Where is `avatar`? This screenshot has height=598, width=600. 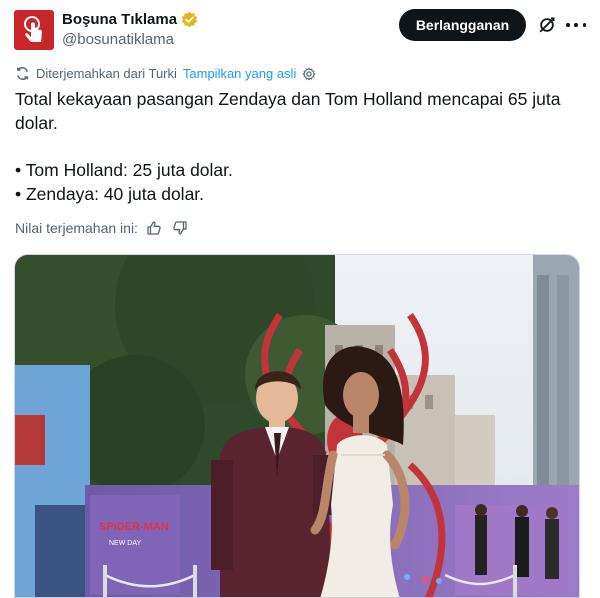 avatar is located at coordinates (34, 30).